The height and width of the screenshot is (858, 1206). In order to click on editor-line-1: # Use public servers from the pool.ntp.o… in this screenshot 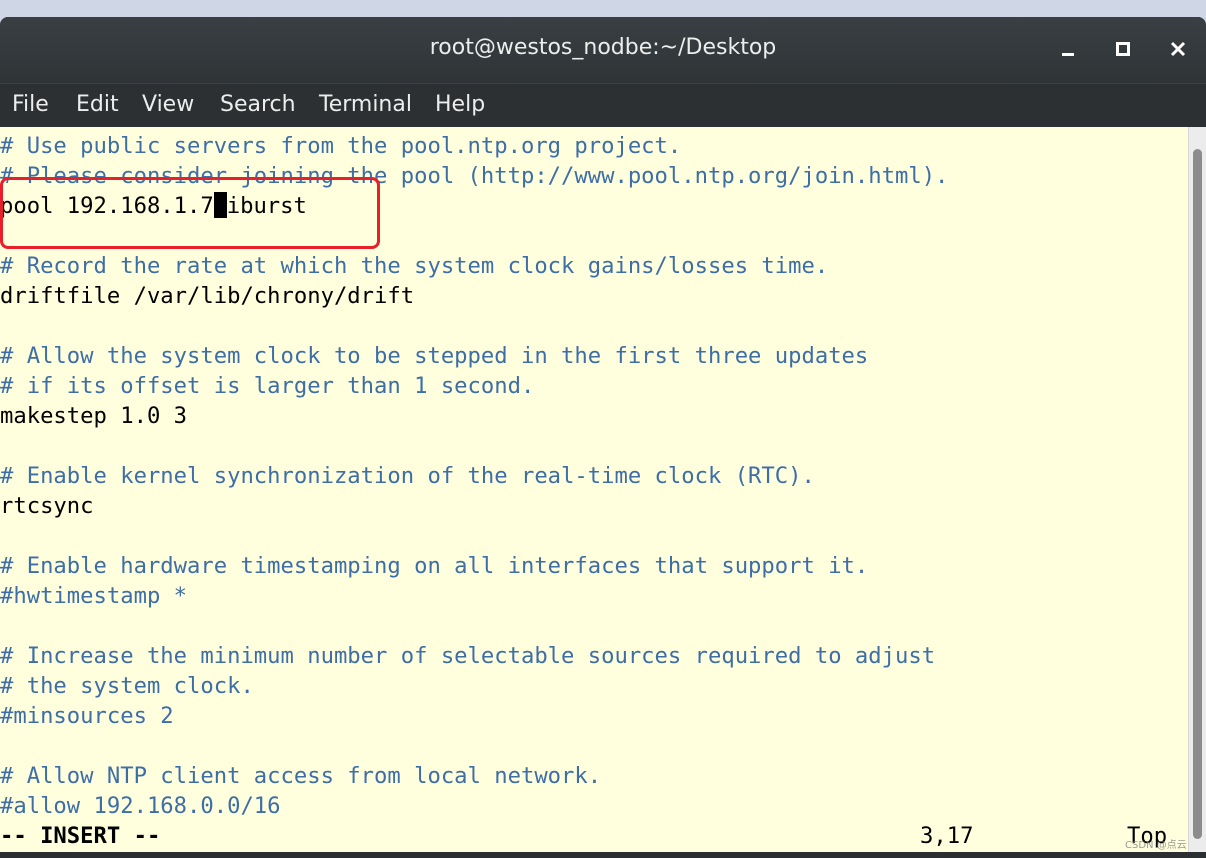, I will do `click(341, 146)`.